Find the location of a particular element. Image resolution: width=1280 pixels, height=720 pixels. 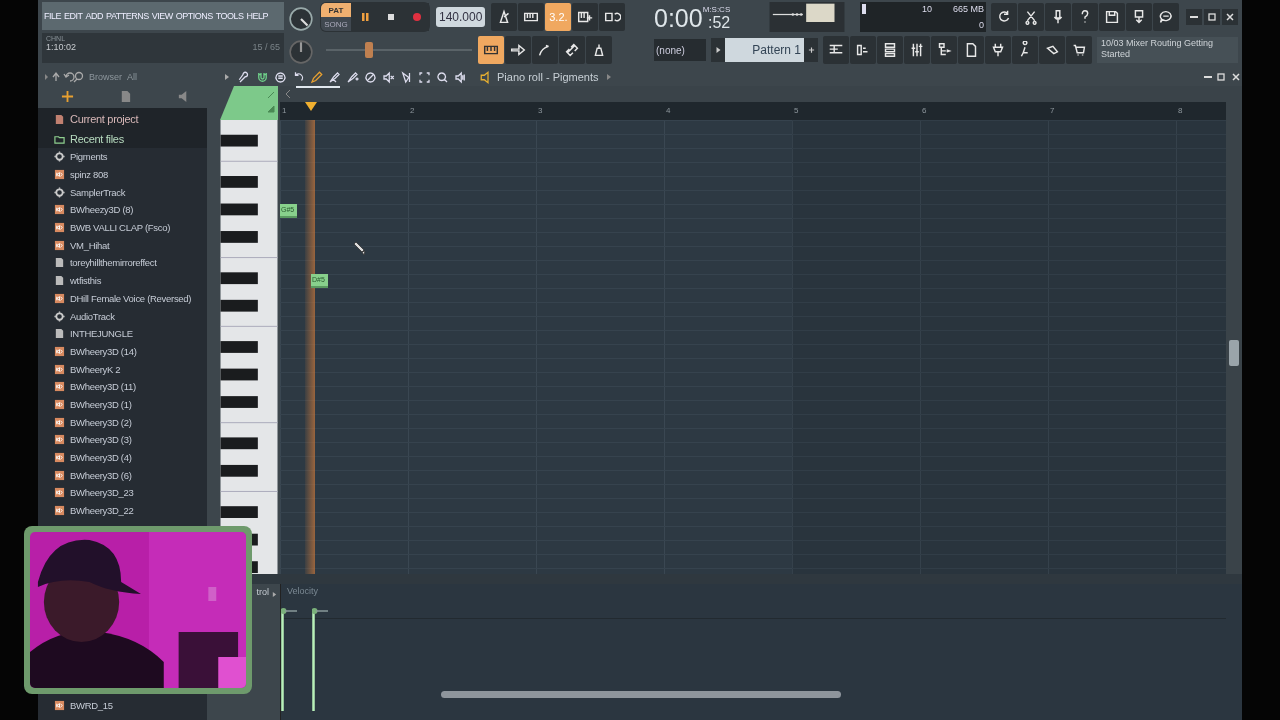

pattern-song-toggle: PAT SONG is located at coordinates (336, 17).